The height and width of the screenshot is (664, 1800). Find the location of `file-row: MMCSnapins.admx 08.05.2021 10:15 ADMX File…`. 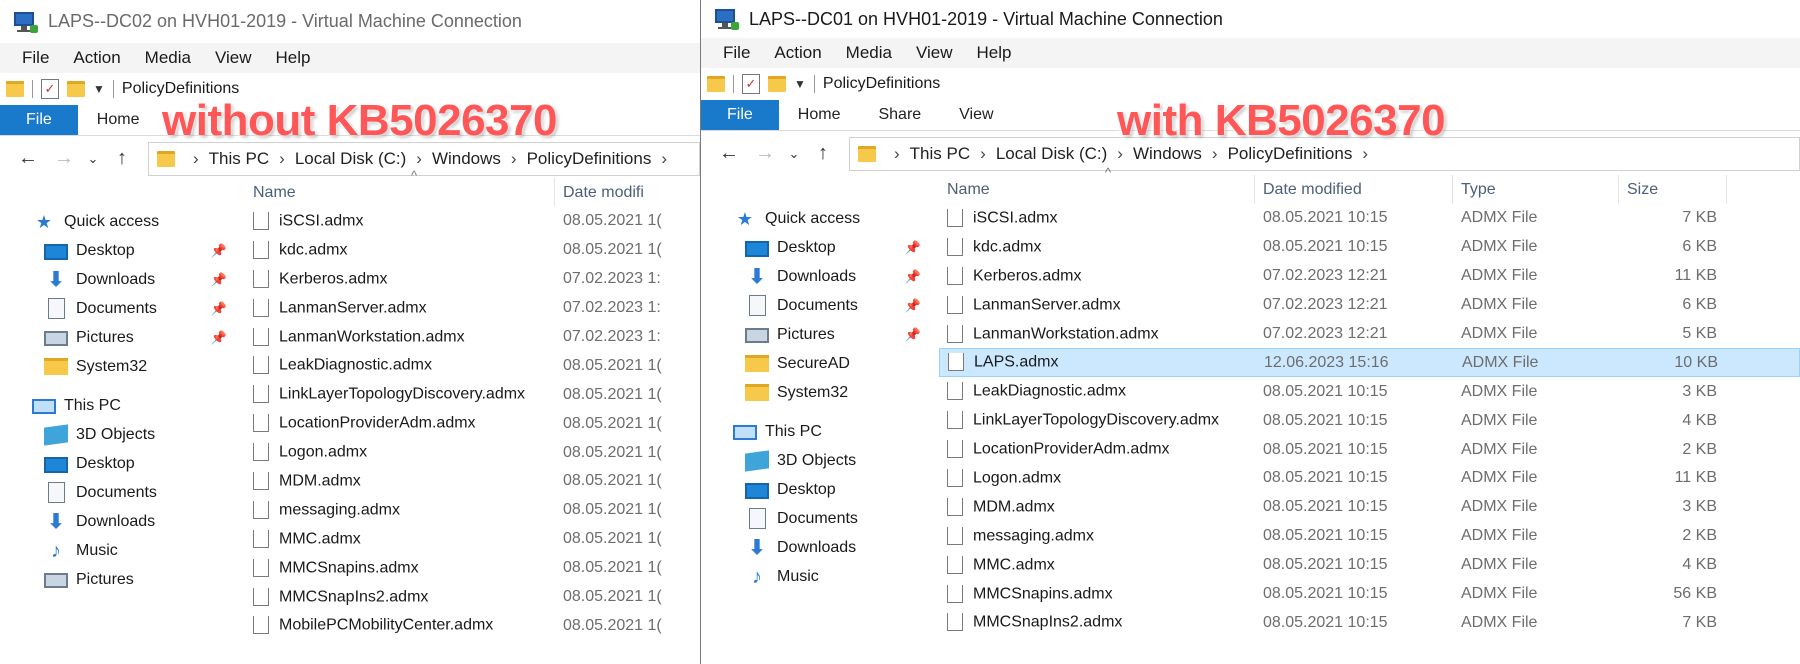

file-row: MMCSnapins.admx 08.05.2021 10:15 ADMX File… is located at coordinates (1369, 594).